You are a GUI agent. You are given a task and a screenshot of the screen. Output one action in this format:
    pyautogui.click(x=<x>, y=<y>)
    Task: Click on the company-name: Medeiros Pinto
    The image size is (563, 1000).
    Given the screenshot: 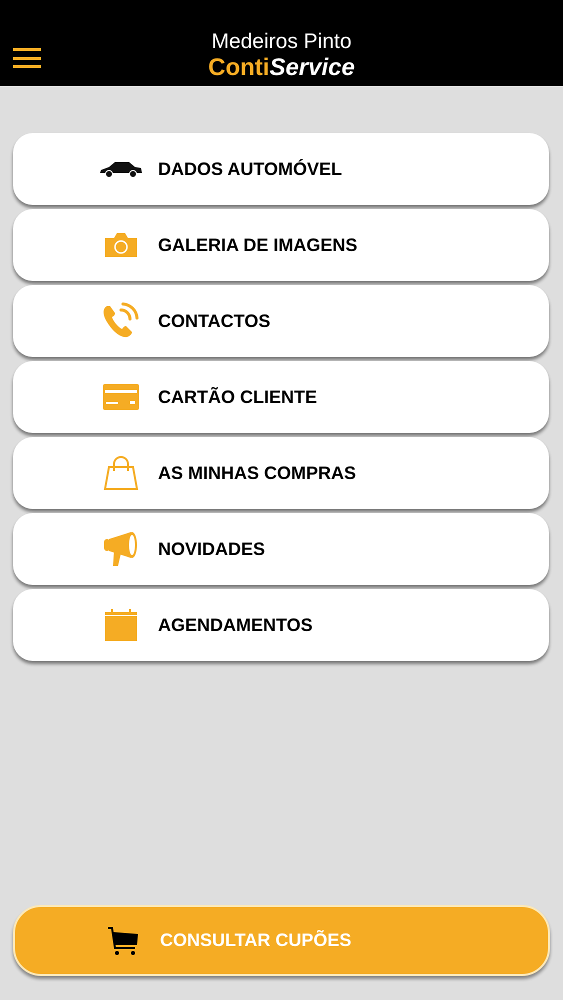 What is the action you would take?
    pyautogui.click(x=281, y=41)
    